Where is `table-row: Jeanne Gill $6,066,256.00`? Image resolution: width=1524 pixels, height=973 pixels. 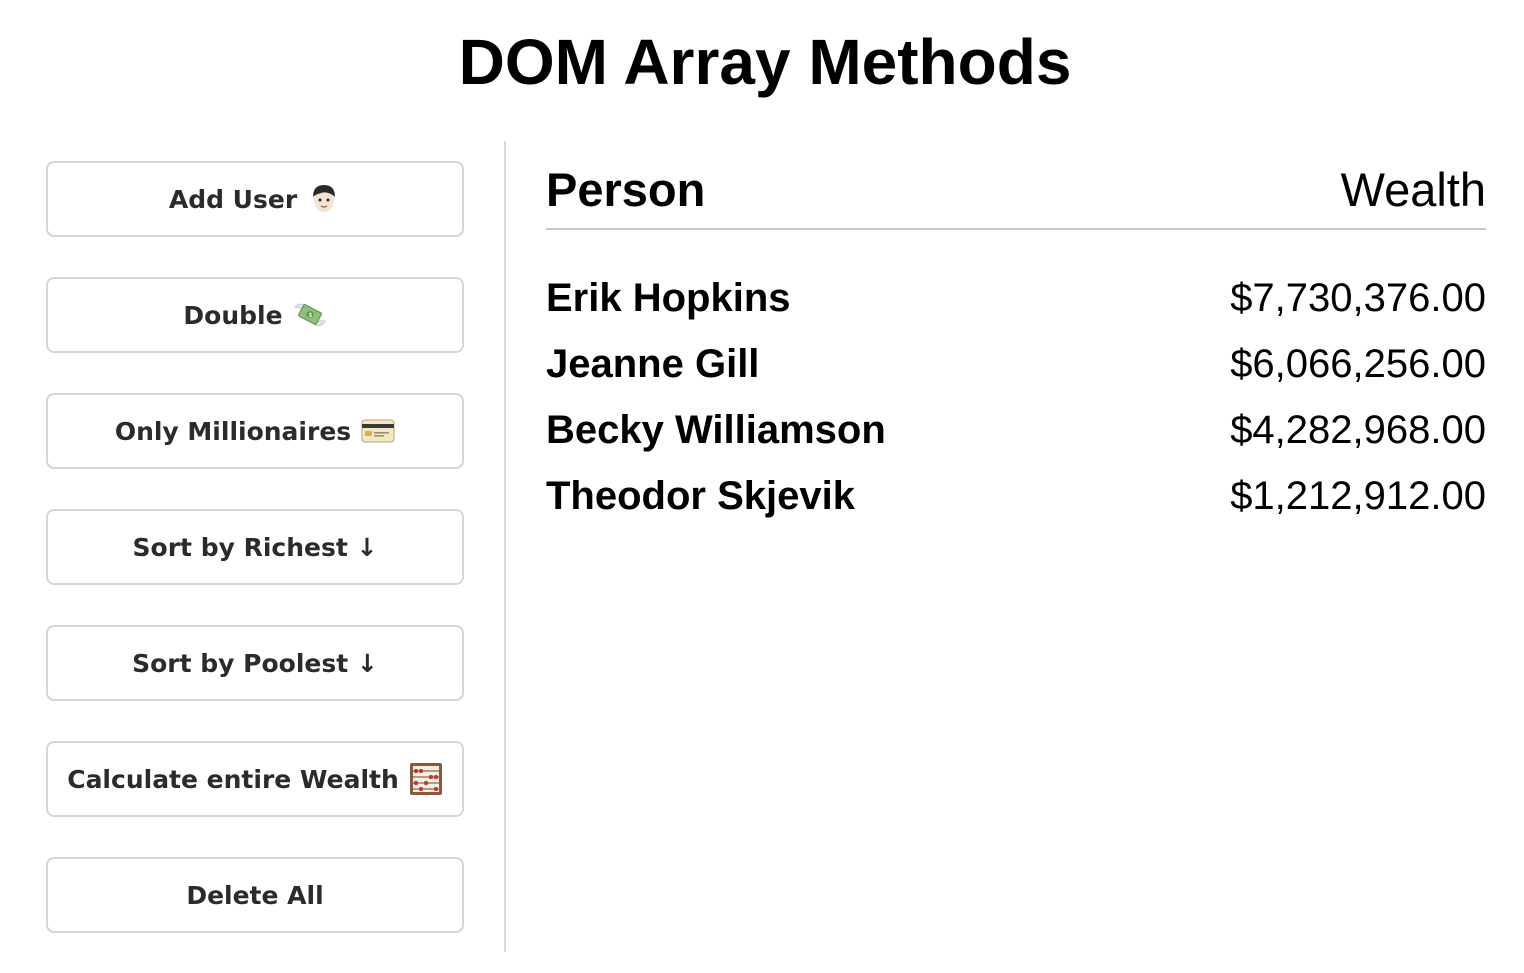 table-row: Jeanne Gill $6,066,256.00 is located at coordinates (1016, 364).